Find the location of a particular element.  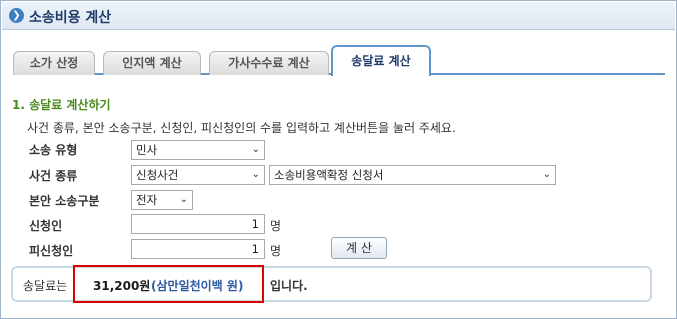

respondent-unit: 명 is located at coordinates (276, 251).